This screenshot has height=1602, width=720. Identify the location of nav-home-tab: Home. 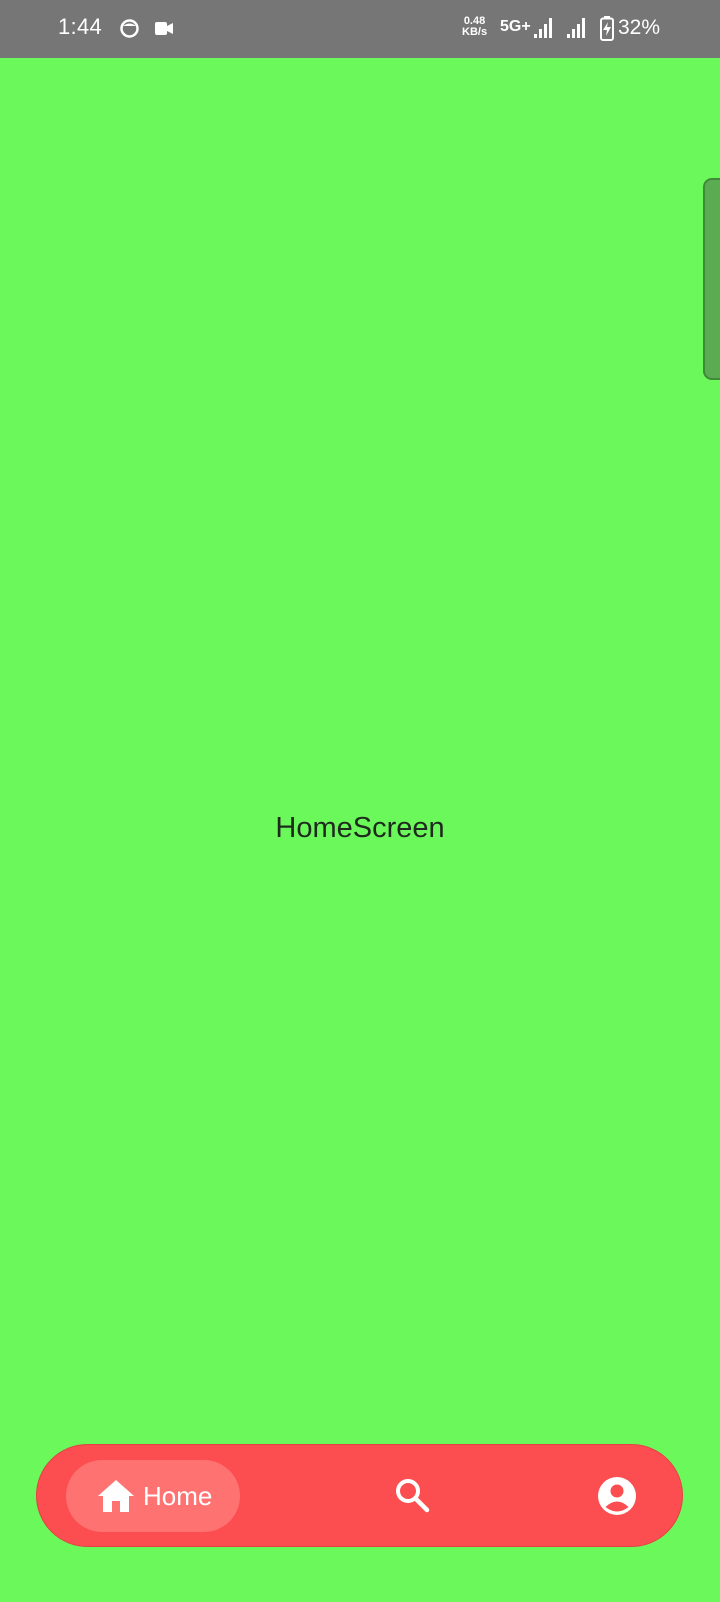
(153, 1496).